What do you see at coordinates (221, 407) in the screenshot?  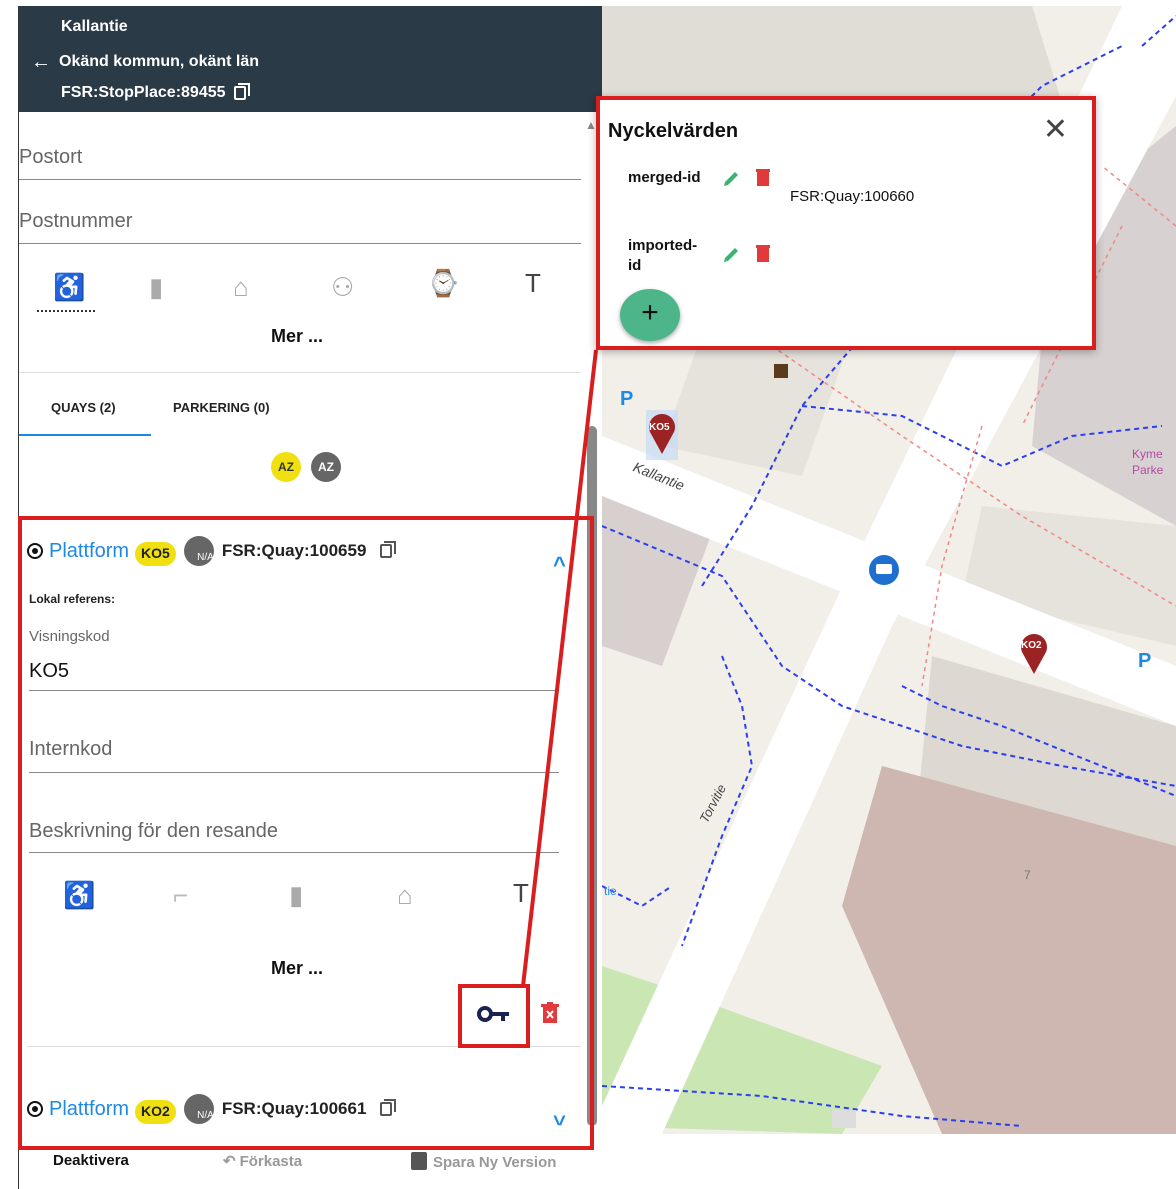 I see `tab-parking: PARKERING (0)` at bounding box center [221, 407].